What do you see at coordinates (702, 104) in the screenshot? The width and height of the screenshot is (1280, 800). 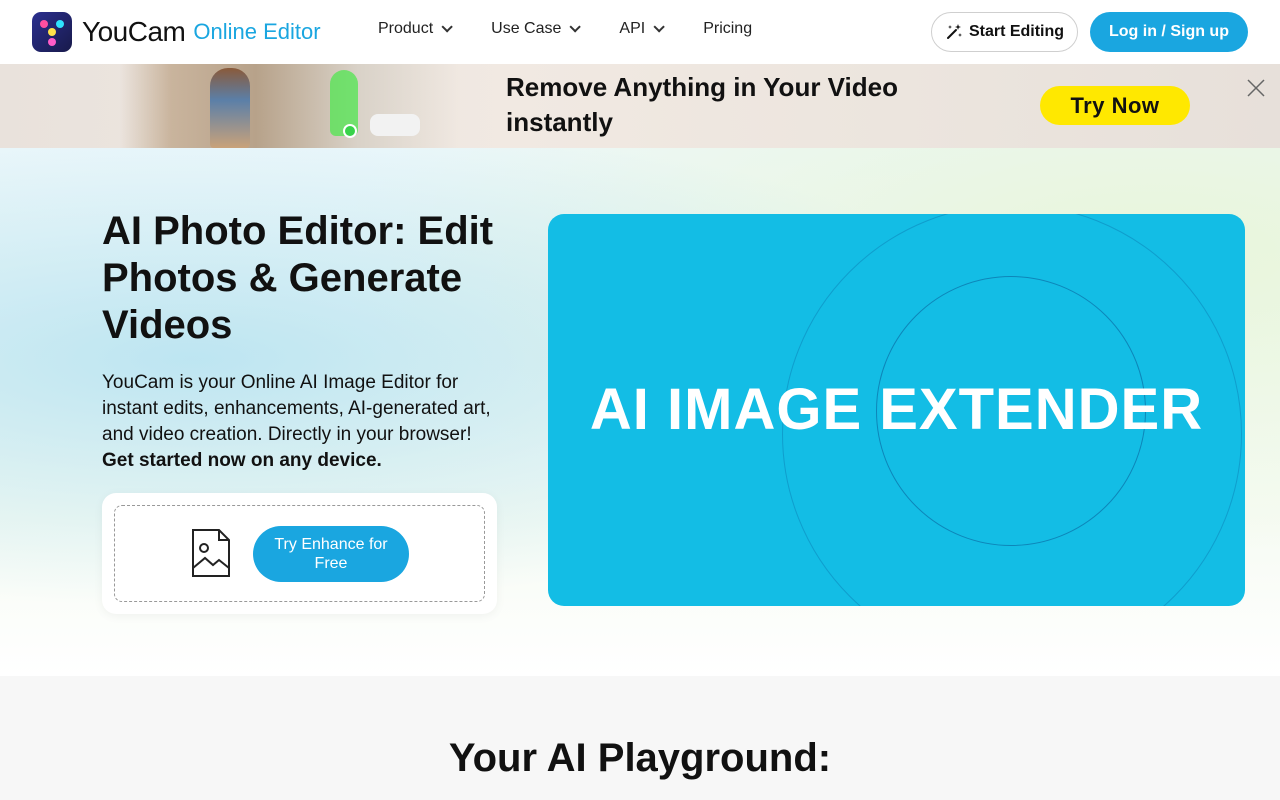 I see `banner-title: Remove Anything in Your Video instantly` at bounding box center [702, 104].